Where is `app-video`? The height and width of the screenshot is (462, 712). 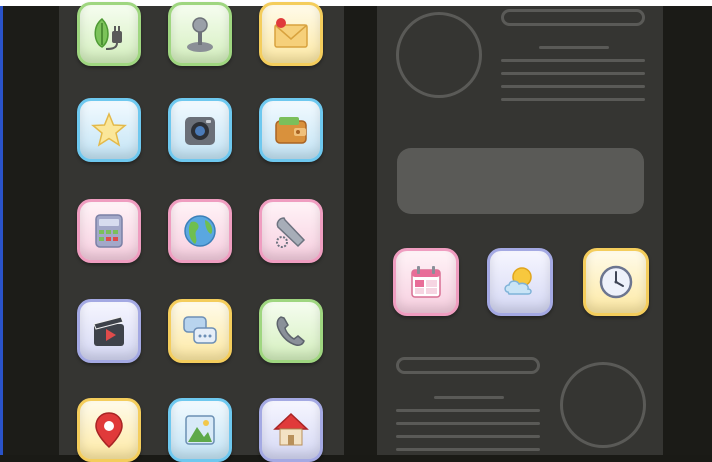
app-video is located at coordinates (109, 331).